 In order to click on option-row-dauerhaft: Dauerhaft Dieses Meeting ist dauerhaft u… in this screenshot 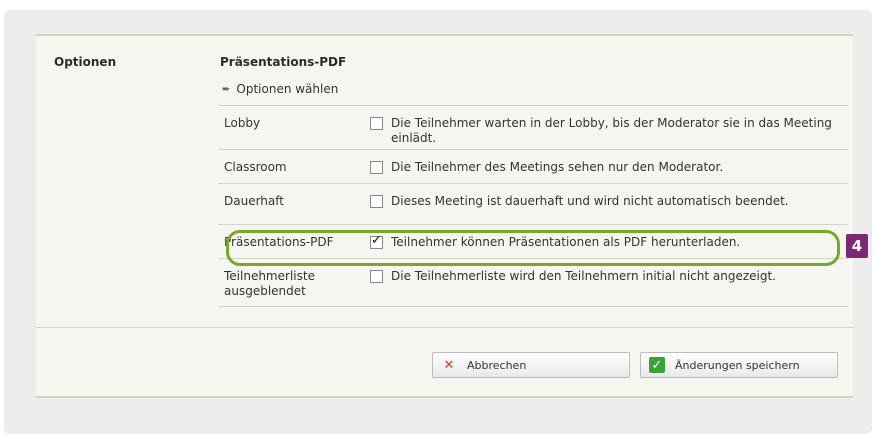, I will do `click(533, 204)`.